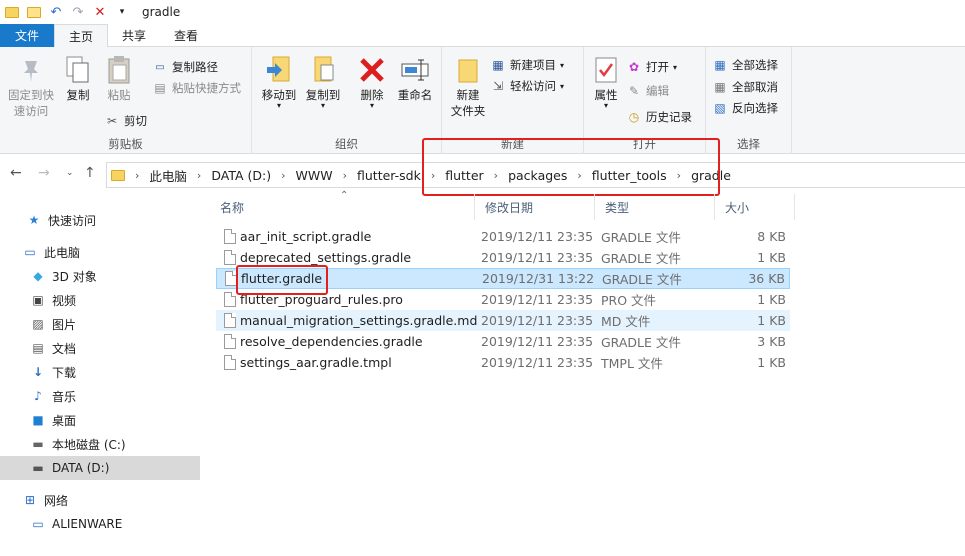 The image size is (965, 556). Describe the element at coordinates (100, 396) in the screenshot. I see `sidebar-item-music: ♪ 音乐` at that location.